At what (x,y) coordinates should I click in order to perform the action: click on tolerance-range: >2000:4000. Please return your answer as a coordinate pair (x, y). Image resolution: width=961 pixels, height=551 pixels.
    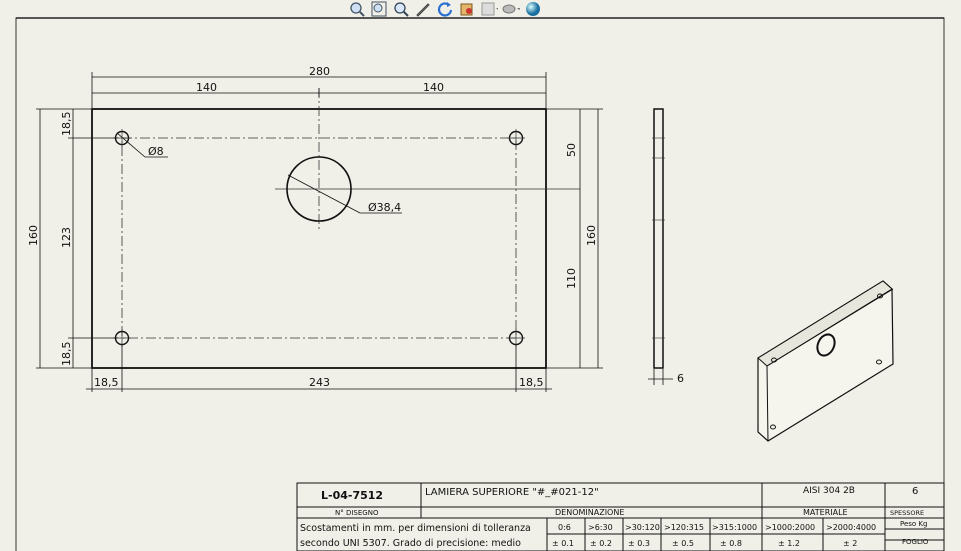
    Looking at the image, I should click on (851, 527).